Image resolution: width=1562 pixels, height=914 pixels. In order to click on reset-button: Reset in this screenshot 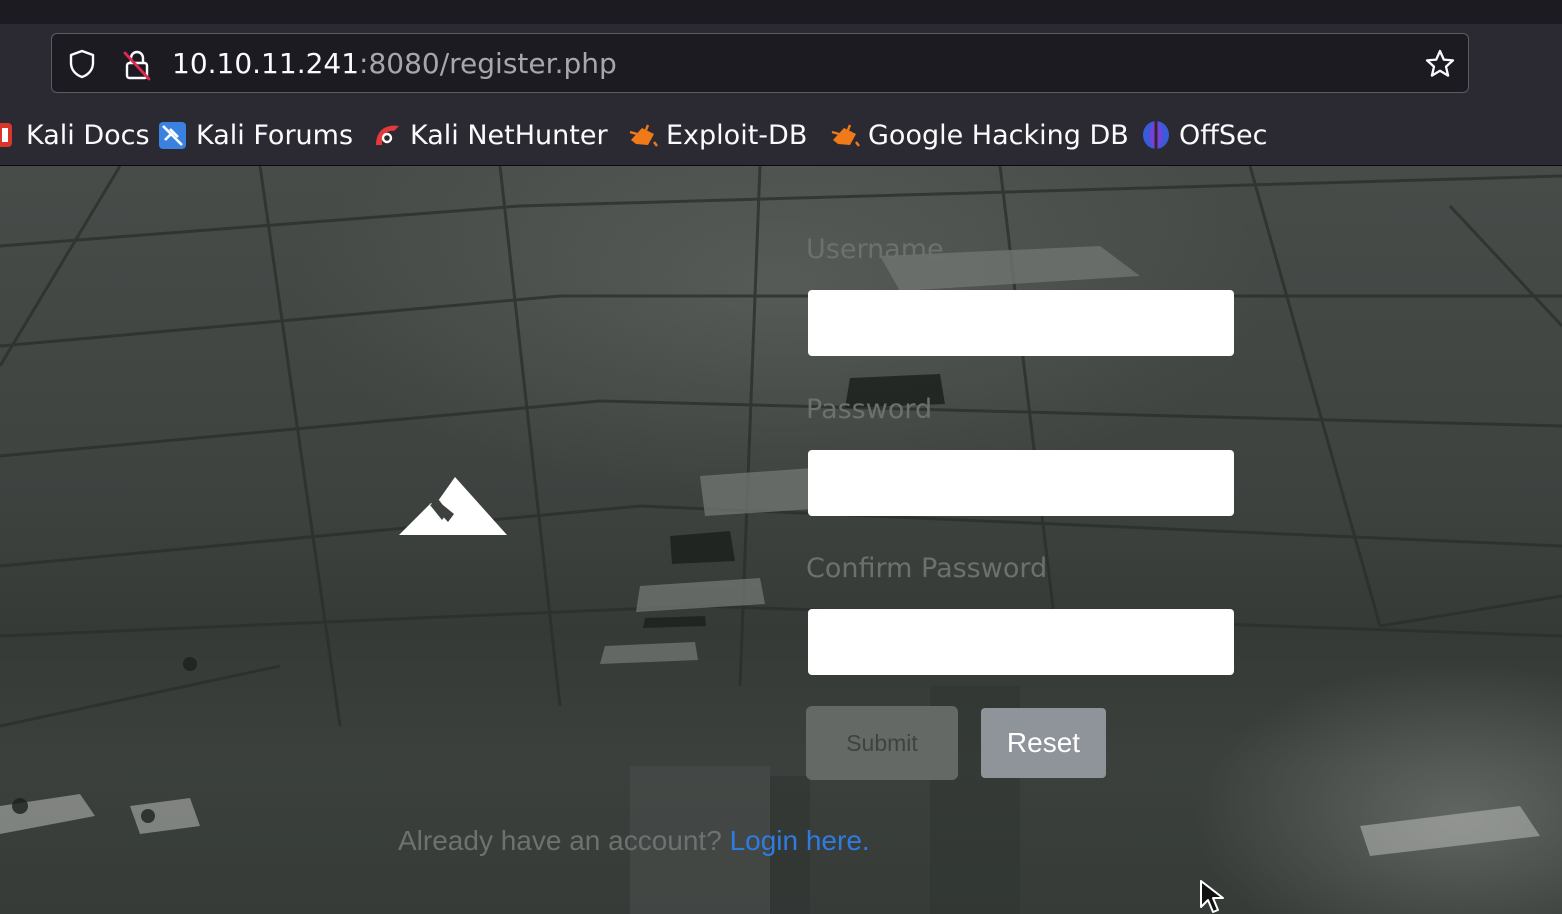, I will do `click(1043, 743)`.